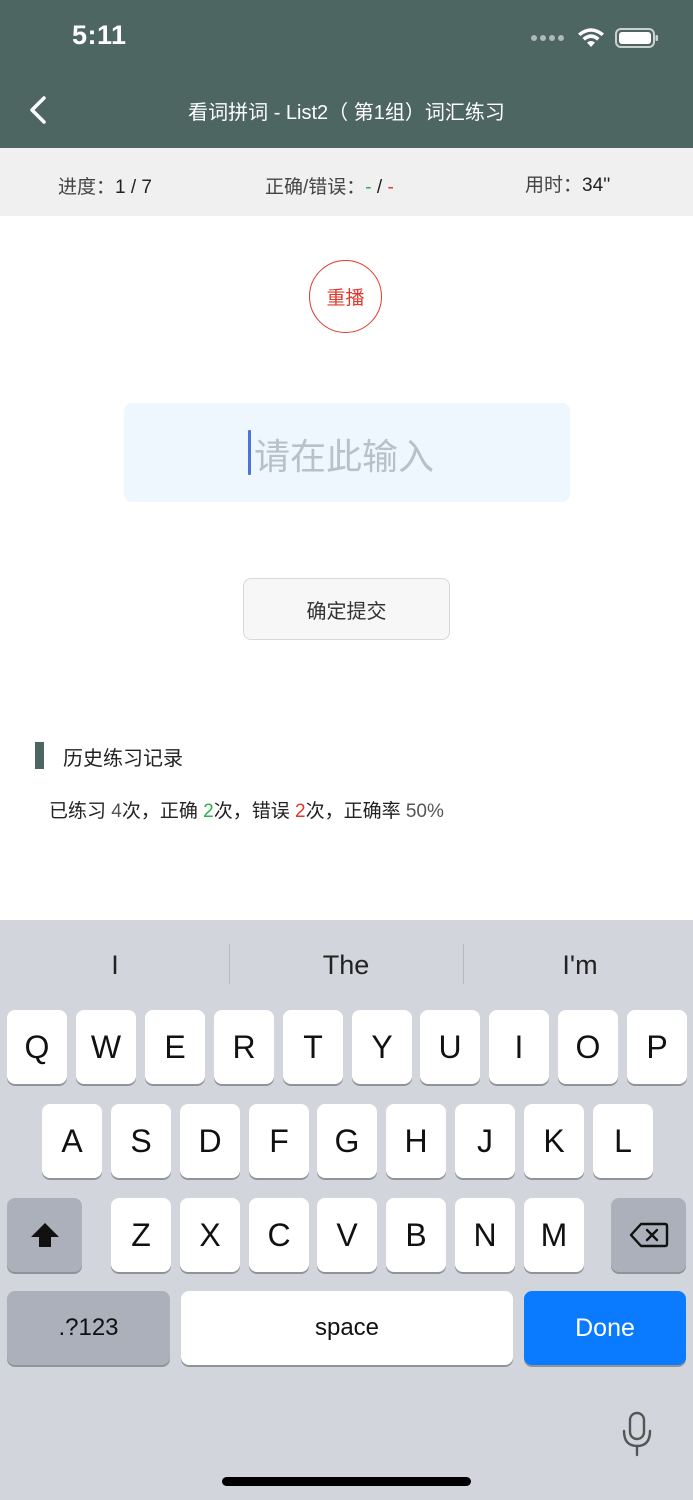 This screenshot has width=693, height=1500. What do you see at coordinates (175, 1047) in the screenshot?
I see `key-e: E` at bounding box center [175, 1047].